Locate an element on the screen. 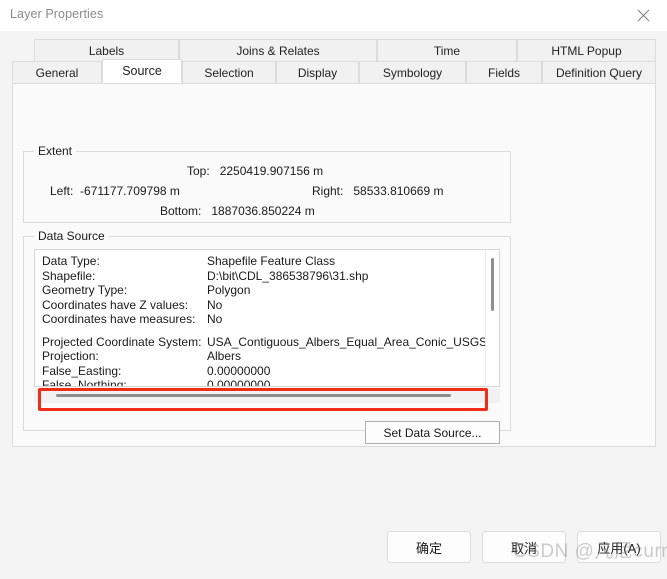  extent-bottom-label: Bottom: is located at coordinates (181, 211).